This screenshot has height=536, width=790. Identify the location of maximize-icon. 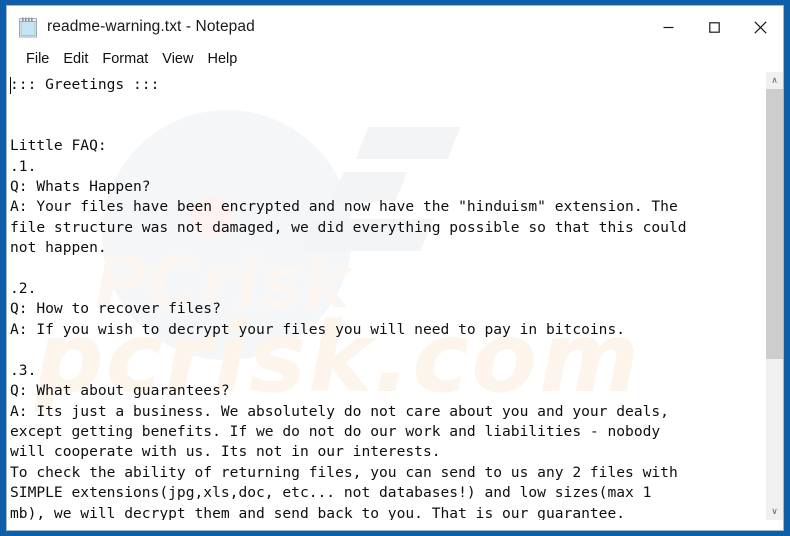
(714, 27).